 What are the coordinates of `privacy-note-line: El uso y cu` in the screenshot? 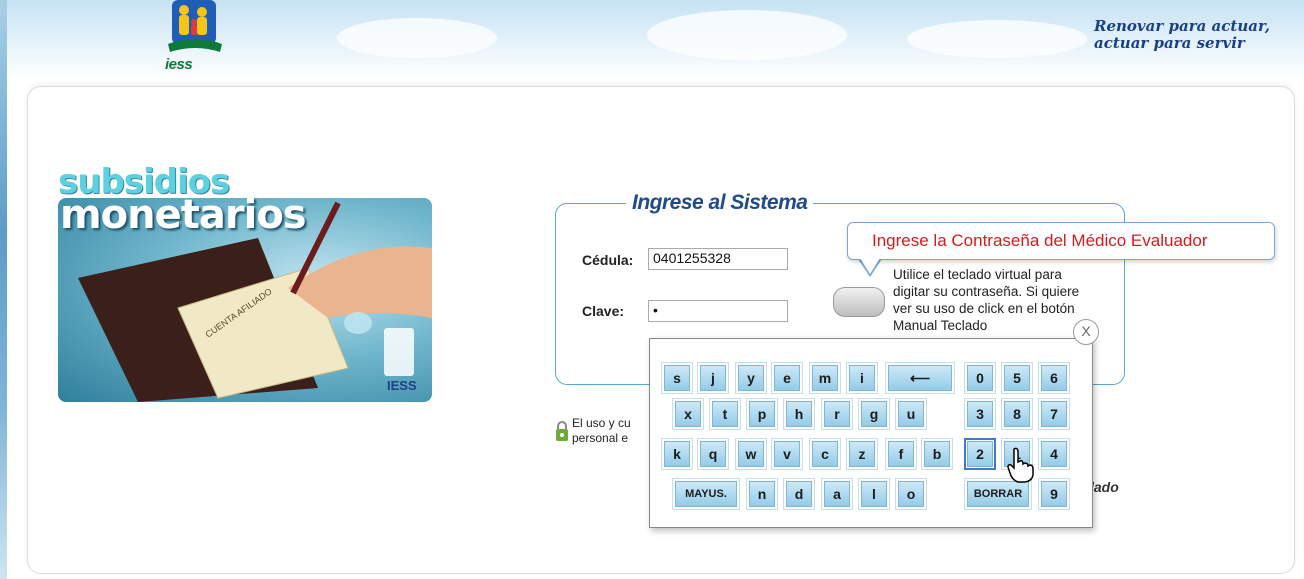 It's located at (601, 423).